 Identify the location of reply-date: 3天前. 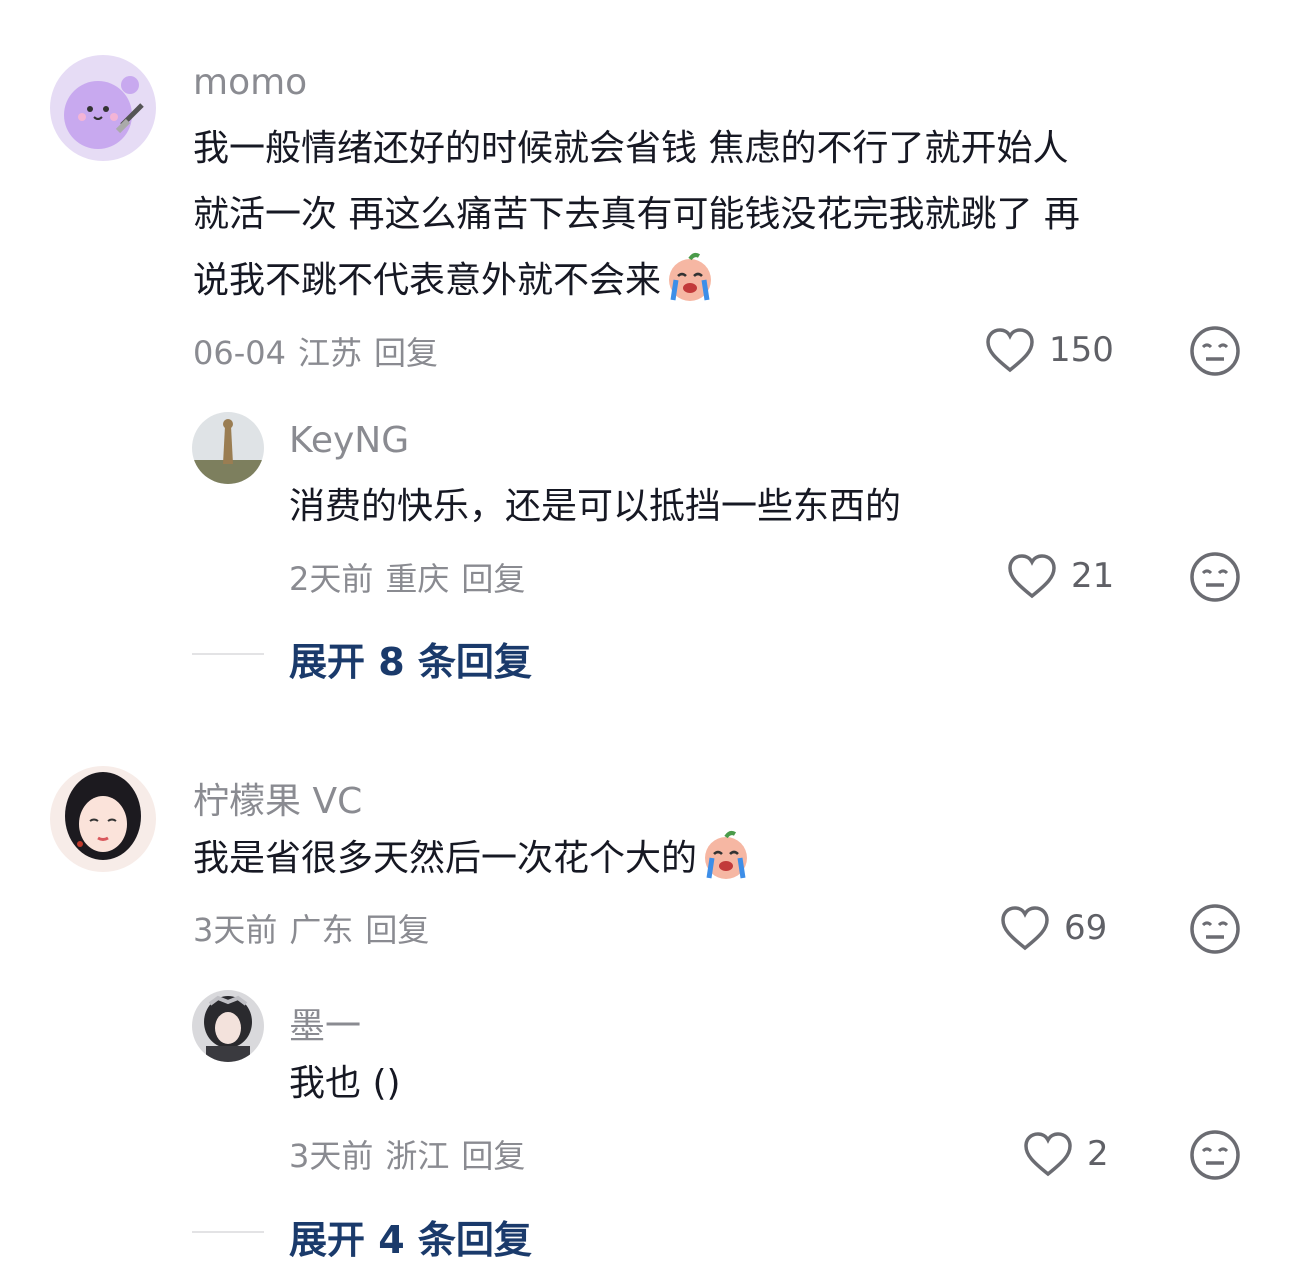
(331, 1156).